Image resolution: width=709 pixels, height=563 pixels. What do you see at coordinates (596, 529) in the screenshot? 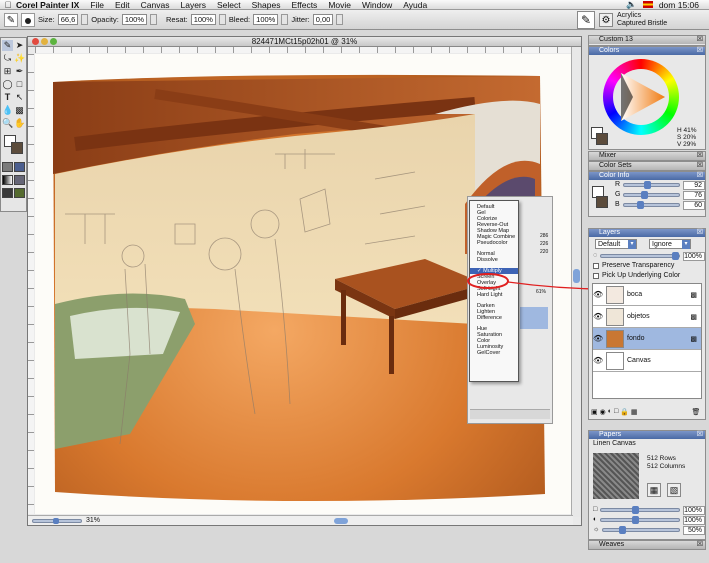
I see `brightness-icon: ☼` at bounding box center [596, 529].